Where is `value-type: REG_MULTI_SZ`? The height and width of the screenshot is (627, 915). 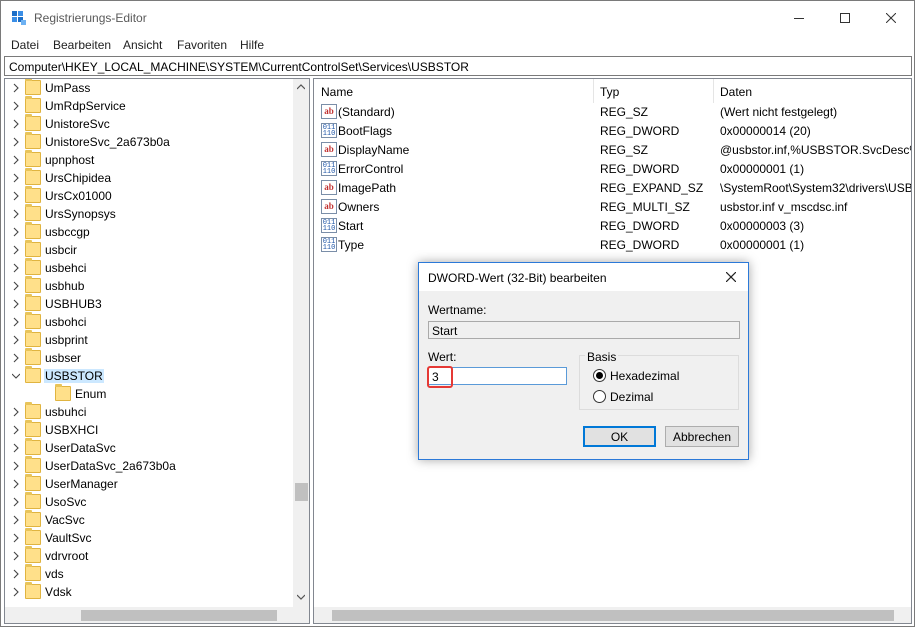
value-type: REG_MULTI_SZ is located at coordinates (645, 207).